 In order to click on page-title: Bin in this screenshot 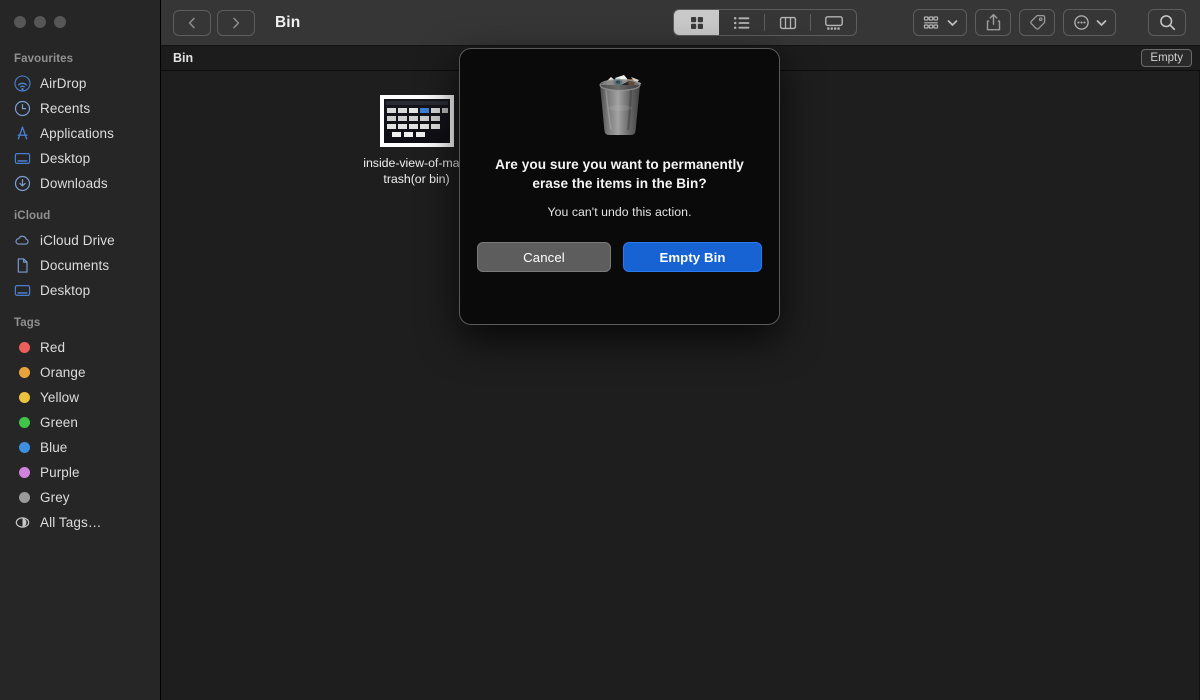, I will do `click(288, 22)`.